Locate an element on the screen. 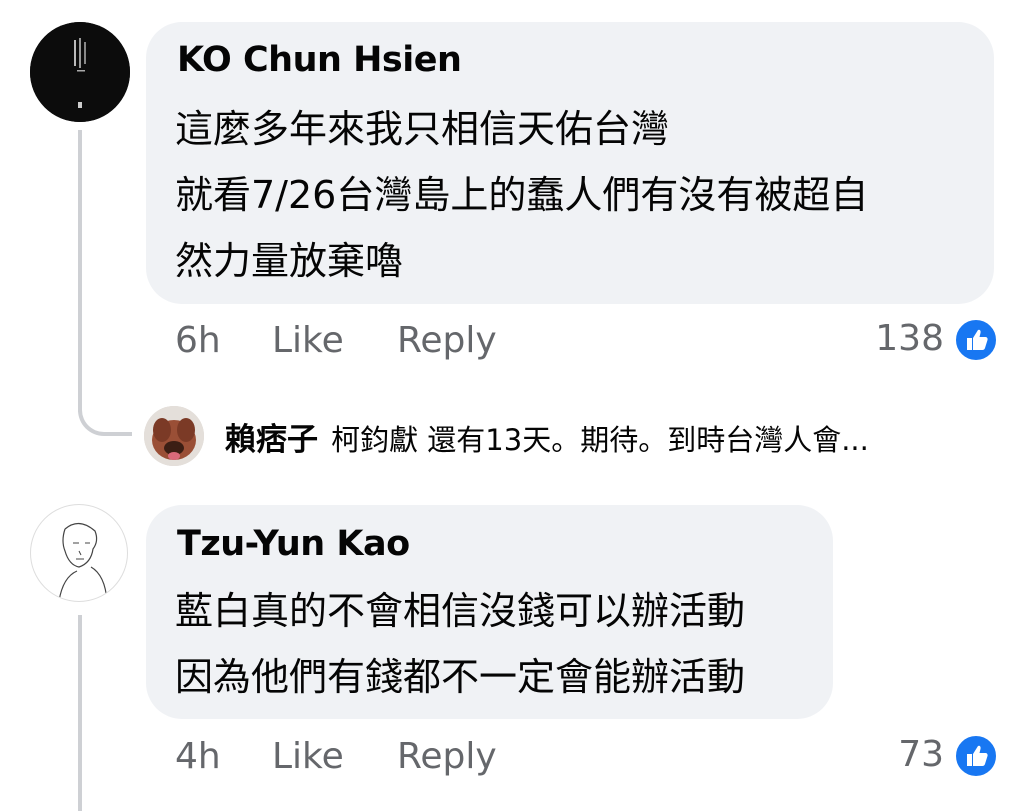 Image resolution: width=1024 pixels, height=811 pixels. book-cover-avatar-icon is located at coordinates (80, 72).